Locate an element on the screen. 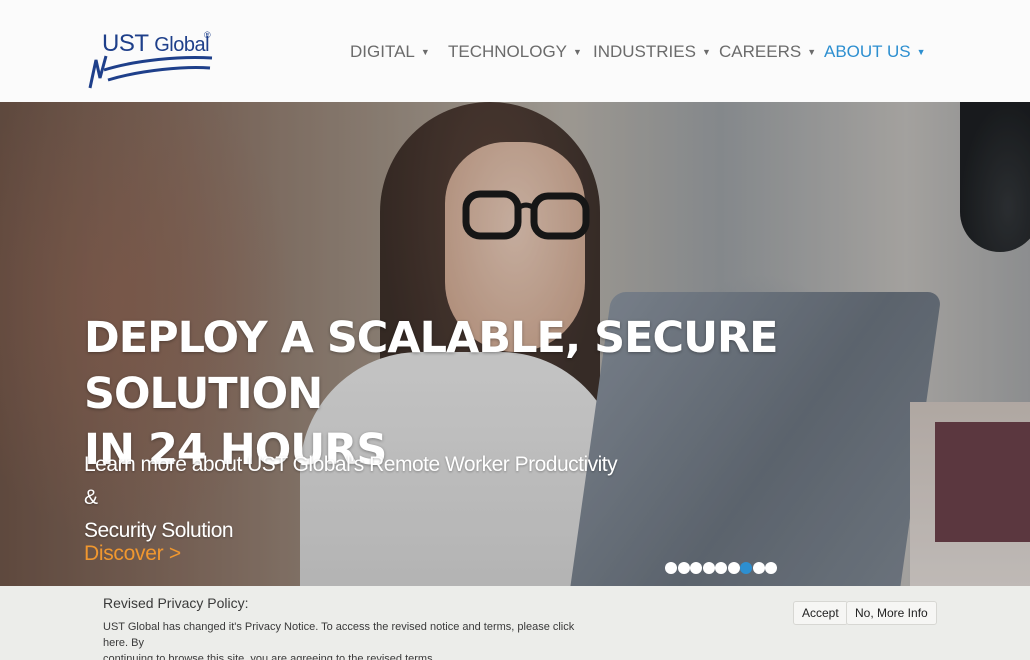  nav-item-label: DIGITAL is located at coordinates (382, 51).